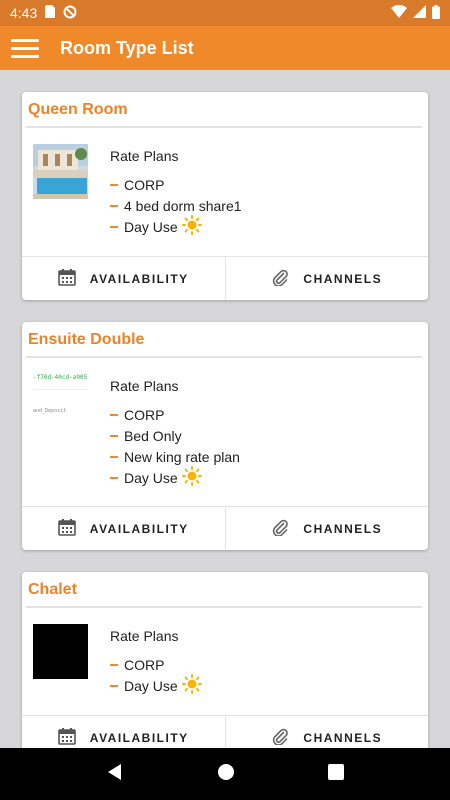 This screenshot has height=800, width=450. Describe the element at coordinates (24, 13) in the screenshot. I see `status-time: 4:43` at that location.